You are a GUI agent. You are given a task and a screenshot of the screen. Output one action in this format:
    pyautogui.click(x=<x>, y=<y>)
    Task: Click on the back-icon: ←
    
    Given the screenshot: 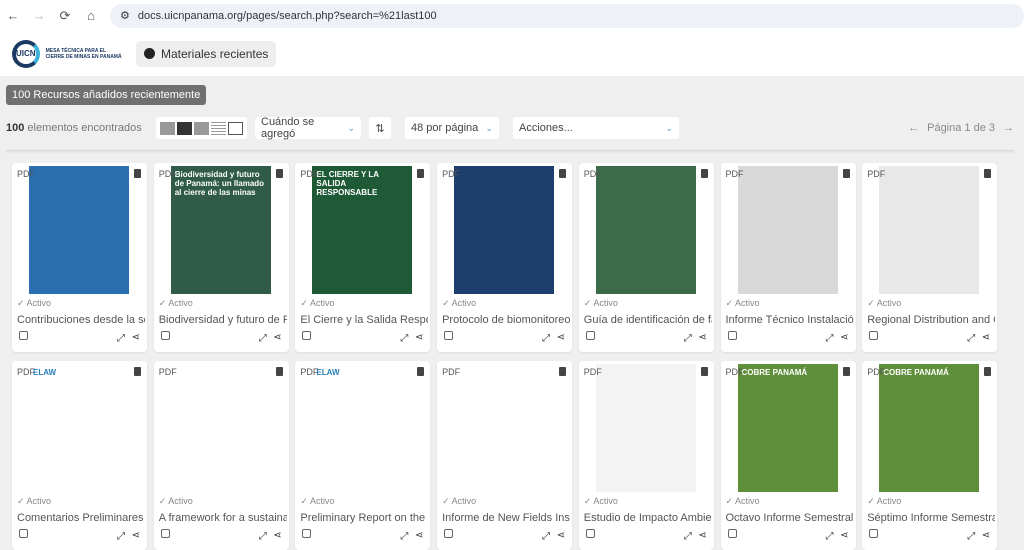 What is the action you would take?
    pyautogui.click(x=13, y=15)
    